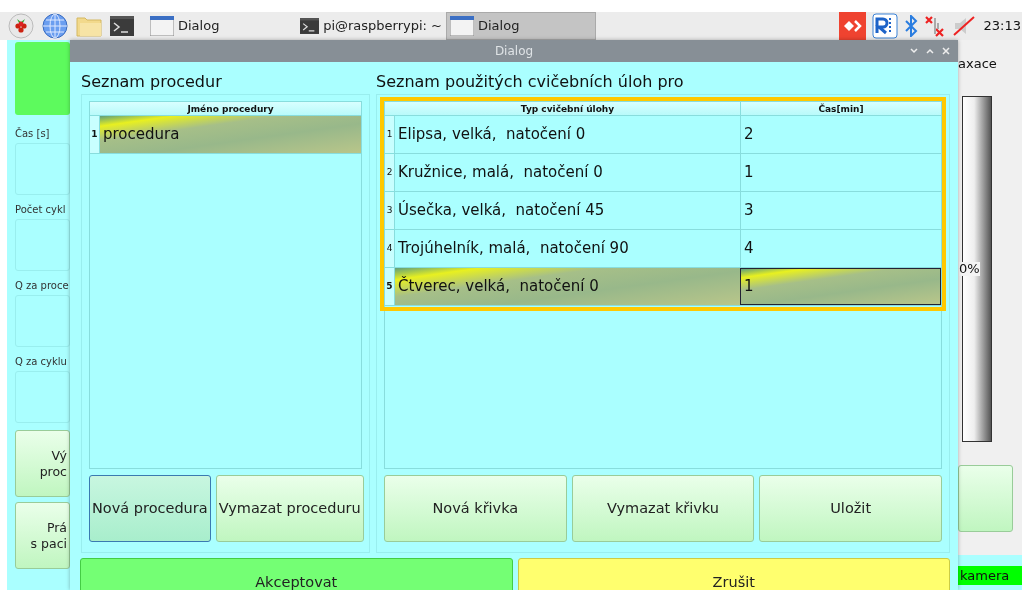 The height and width of the screenshot is (590, 1022). I want to click on action-button: Vymazat křivku, so click(663, 508).